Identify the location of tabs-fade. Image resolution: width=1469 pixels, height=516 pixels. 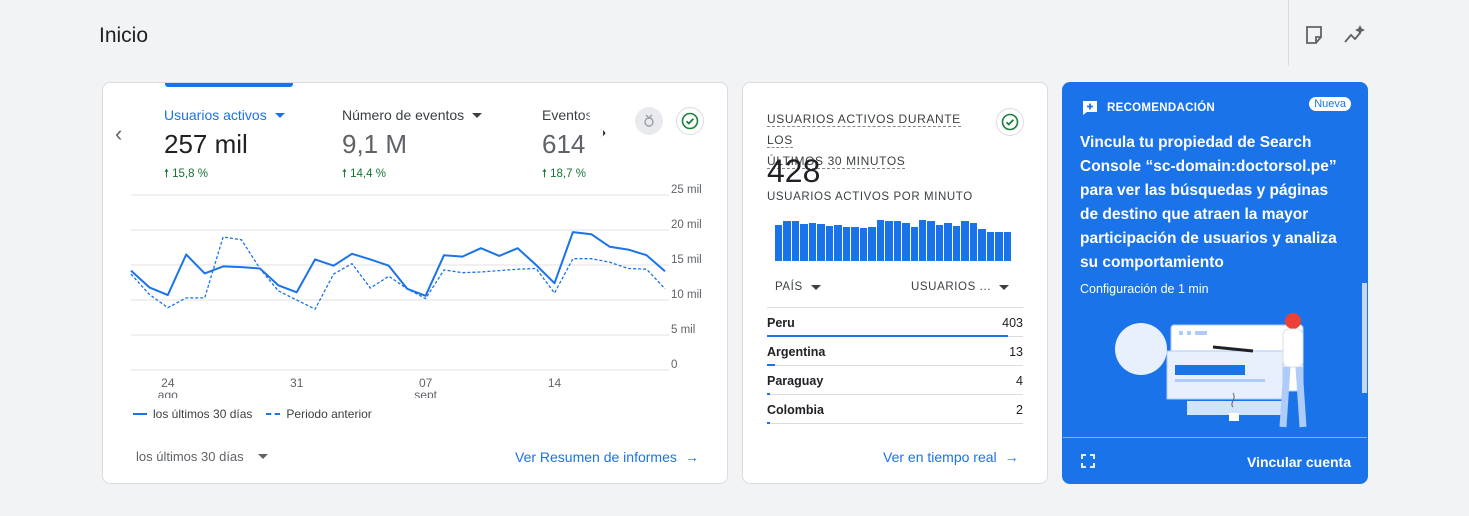
(593, 143).